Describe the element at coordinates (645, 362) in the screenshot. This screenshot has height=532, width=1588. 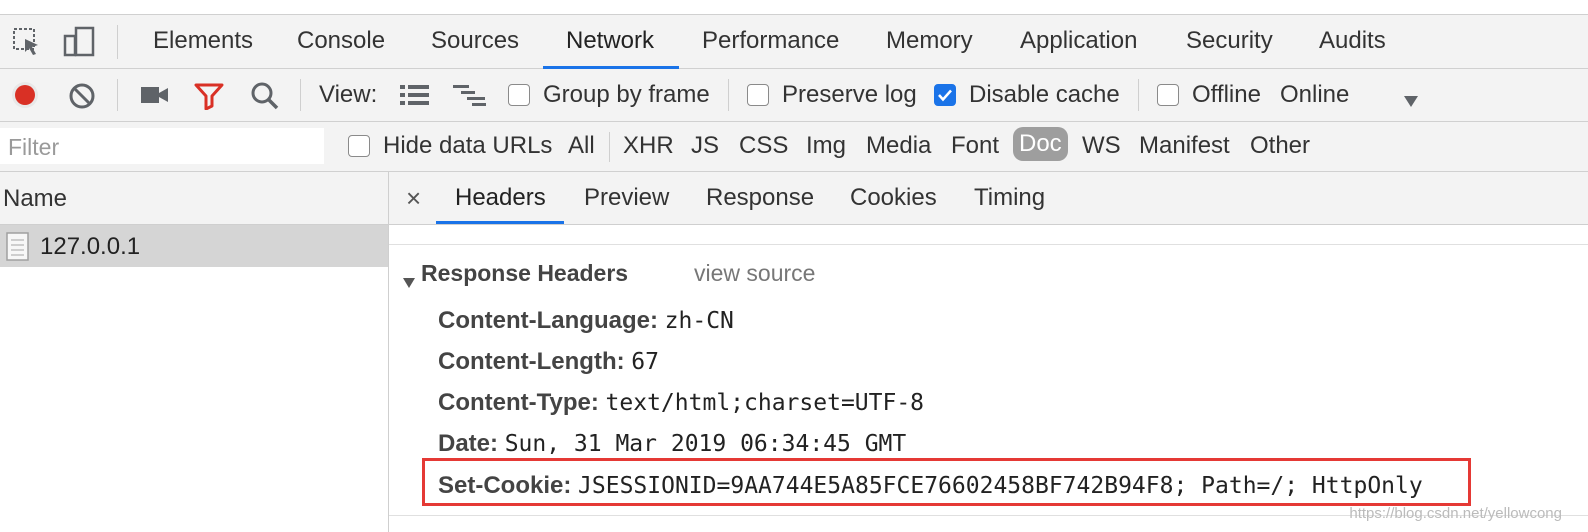
I see `header-value: 67` at that location.